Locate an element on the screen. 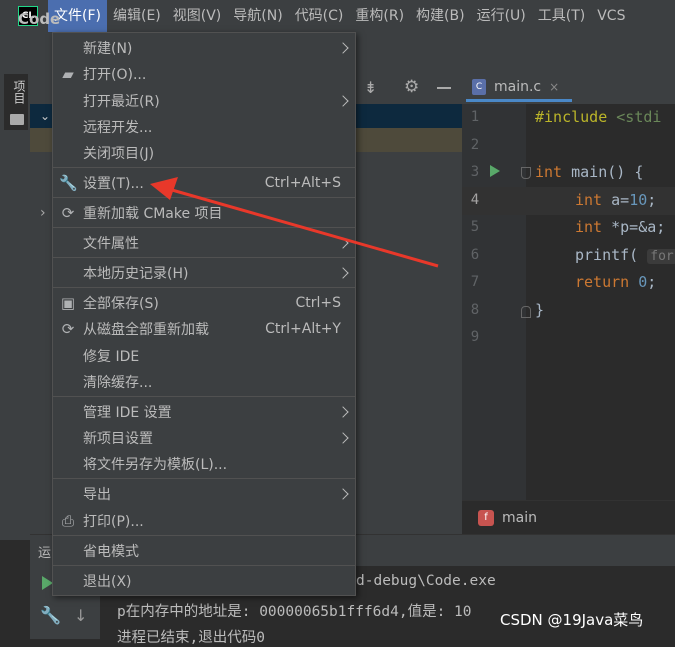  arrow-shaft is located at coordinates (305, 228).